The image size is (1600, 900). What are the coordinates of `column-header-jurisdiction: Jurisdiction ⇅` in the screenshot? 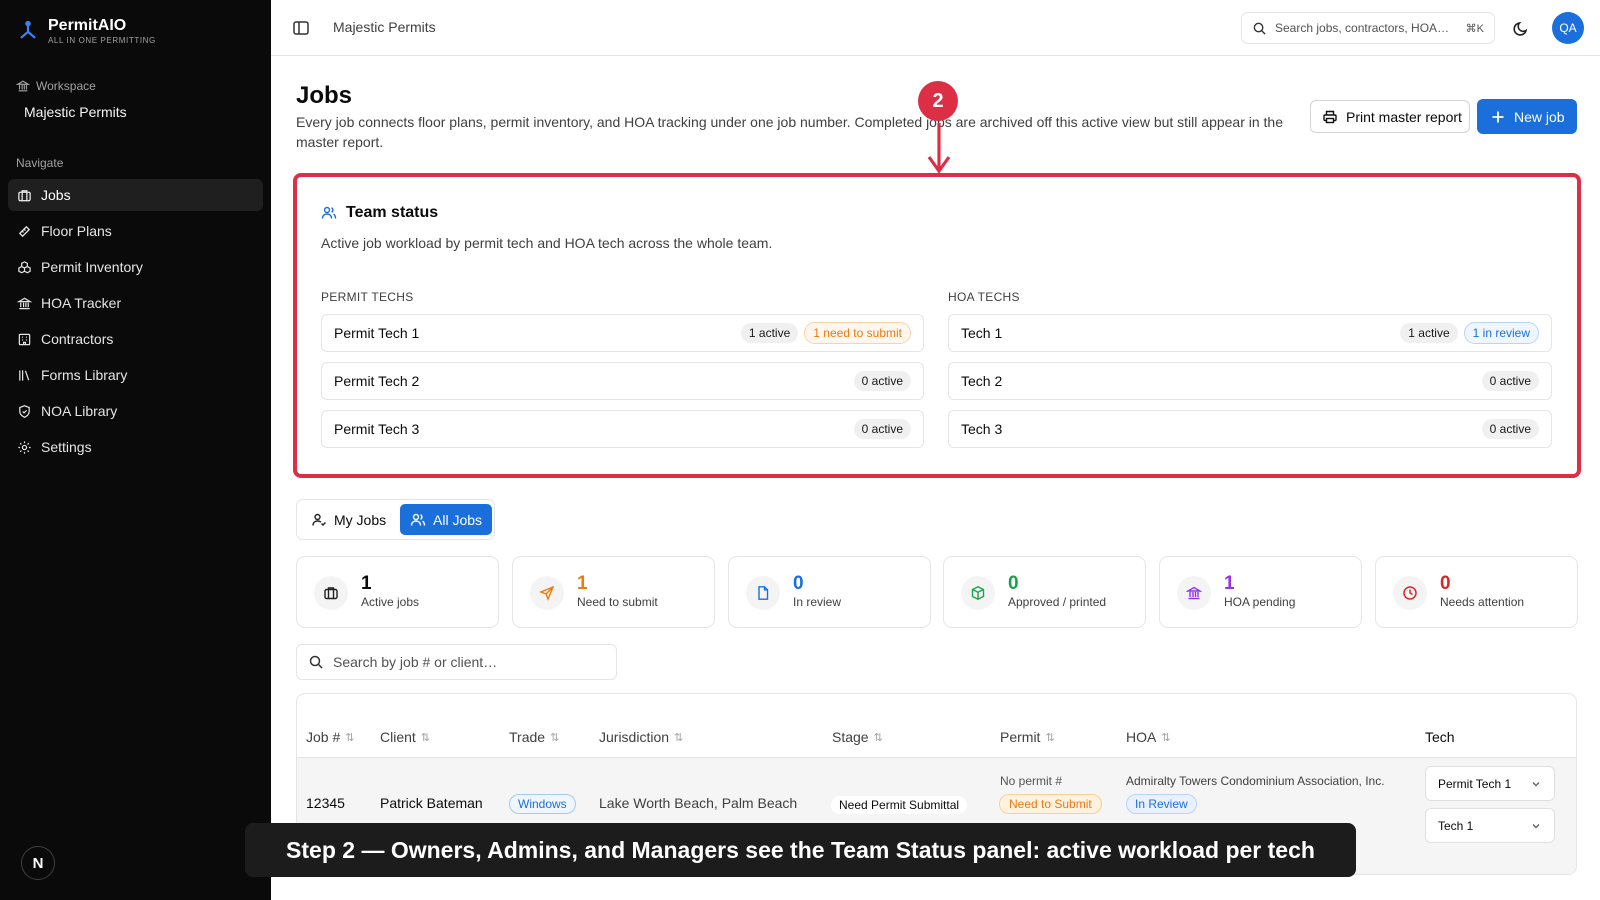 It's located at (641, 737).